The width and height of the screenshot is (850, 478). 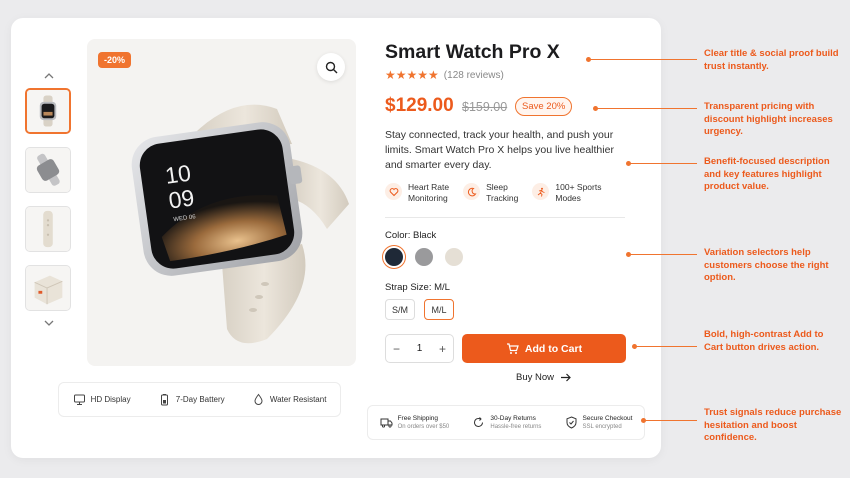 What do you see at coordinates (394, 257) in the screenshot?
I see `color-swatch-black` at bounding box center [394, 257].